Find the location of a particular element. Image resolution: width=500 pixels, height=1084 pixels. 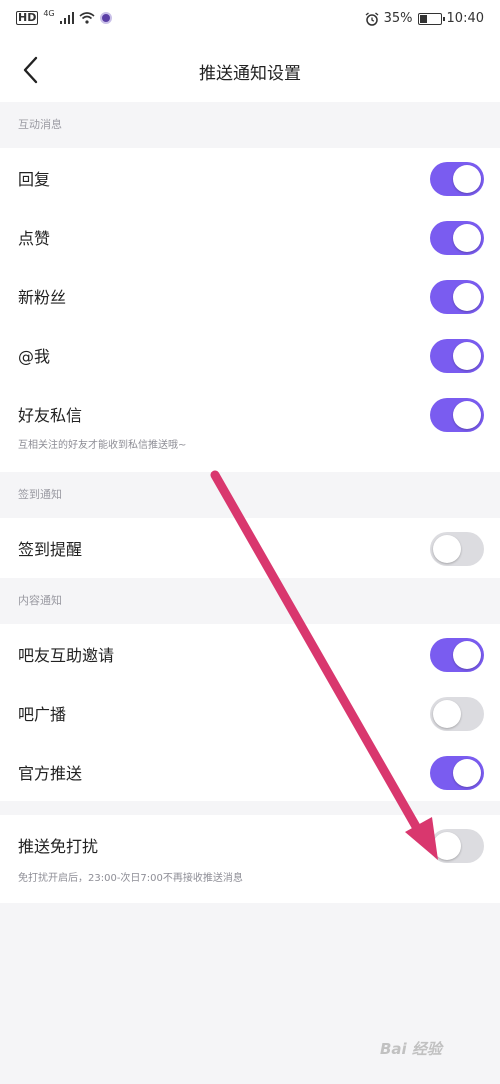

setting-label: @我 is located at coordinates (34, 356).